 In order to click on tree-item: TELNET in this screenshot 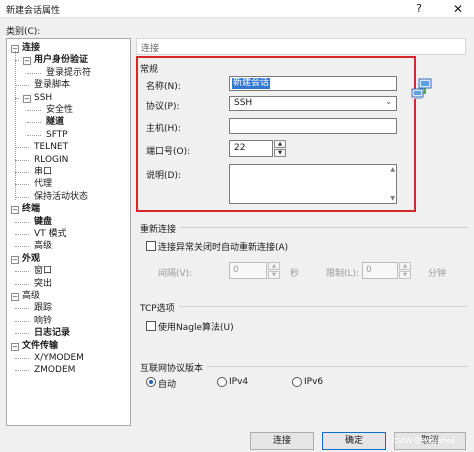, I will do `click(51, 147)`.